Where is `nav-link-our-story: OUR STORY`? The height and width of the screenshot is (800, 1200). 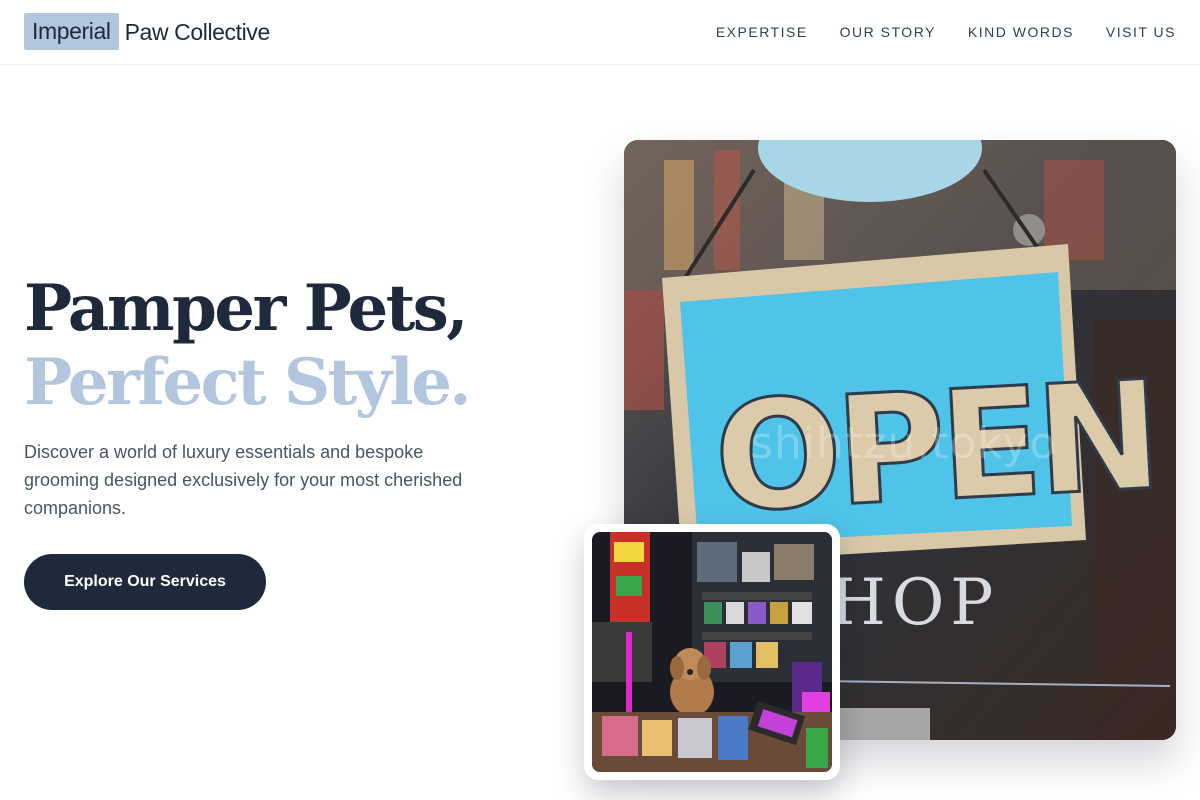 nav-link-our-story: OUR STORY is located at coordinates (888, 32).